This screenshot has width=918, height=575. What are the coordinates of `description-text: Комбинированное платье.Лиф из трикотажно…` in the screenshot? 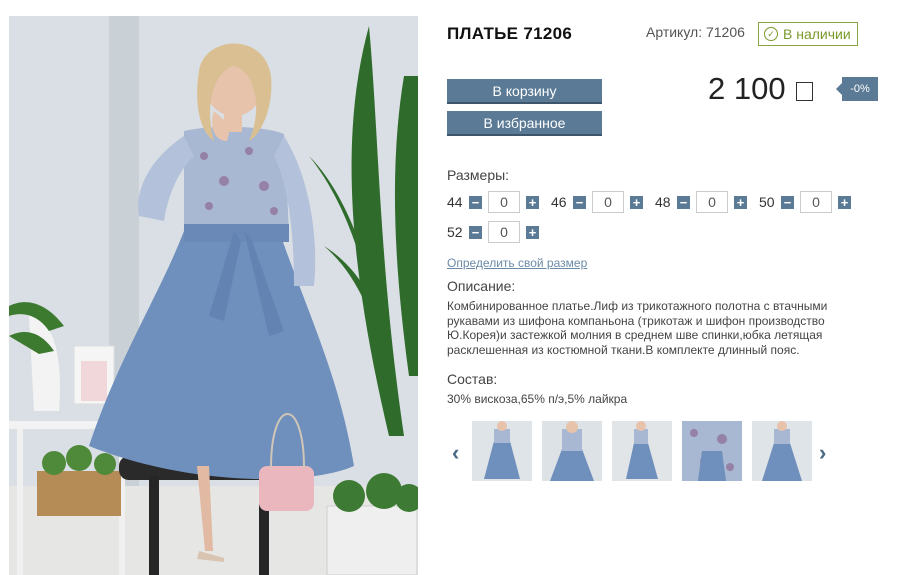 It's located at (637, 328).